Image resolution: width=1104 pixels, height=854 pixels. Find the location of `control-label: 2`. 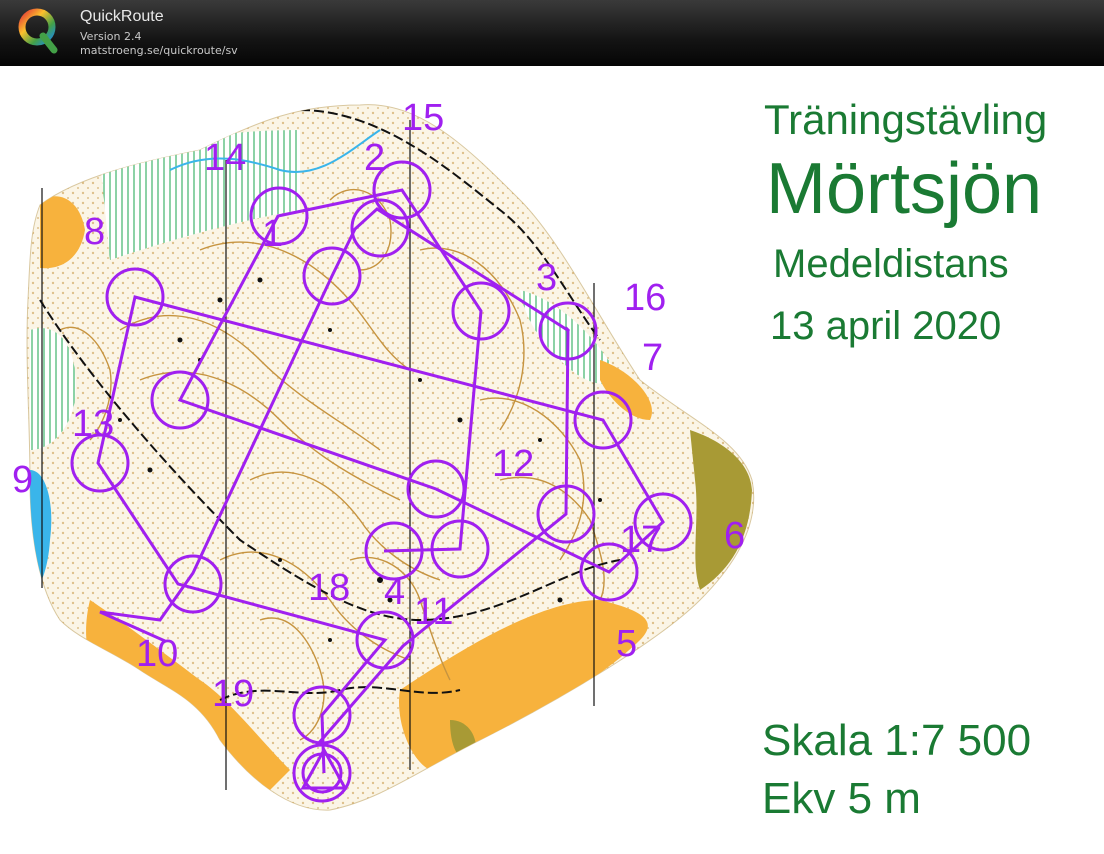

control-label: 2 is located at coordinates (374, 158).